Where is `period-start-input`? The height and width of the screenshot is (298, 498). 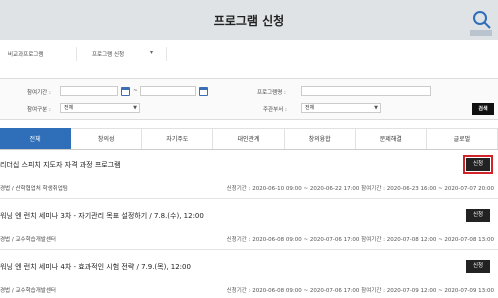 period-start-input is located at coordinates (89, 91).